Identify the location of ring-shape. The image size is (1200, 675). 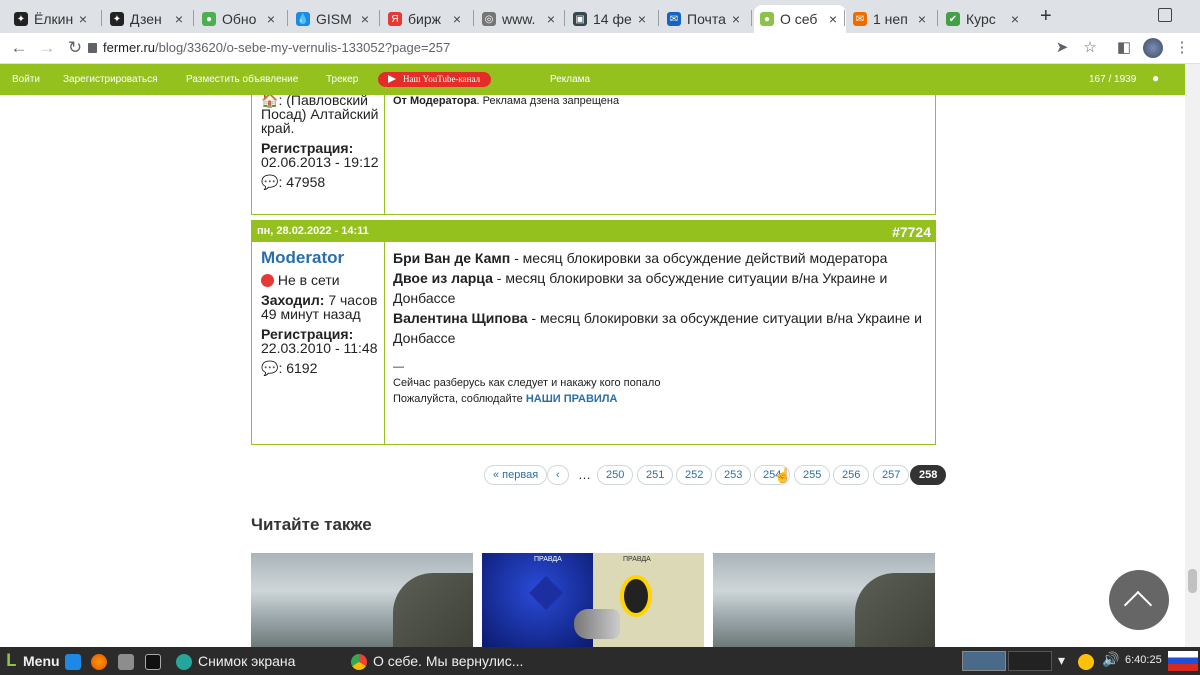
(636, 596).